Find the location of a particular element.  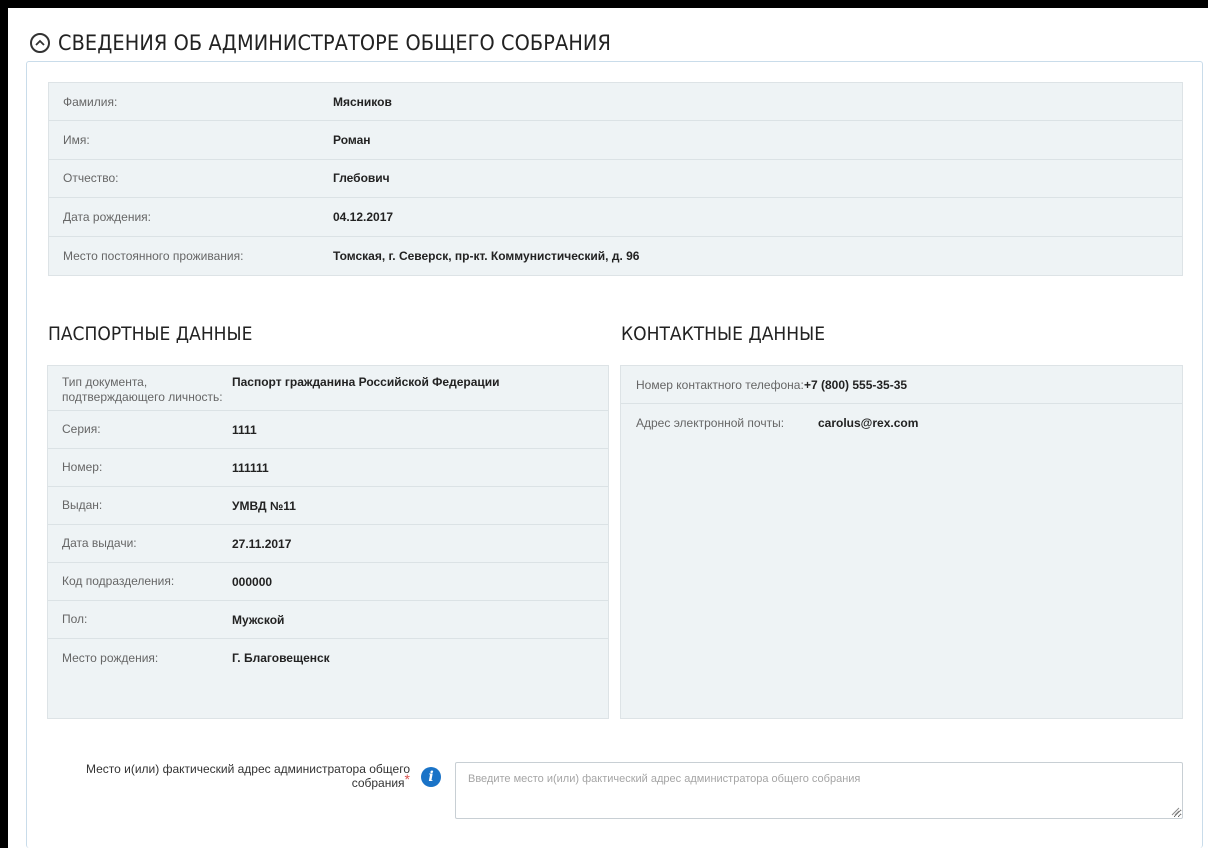

passport-value: 111111 is located at coordinates (250, 467).